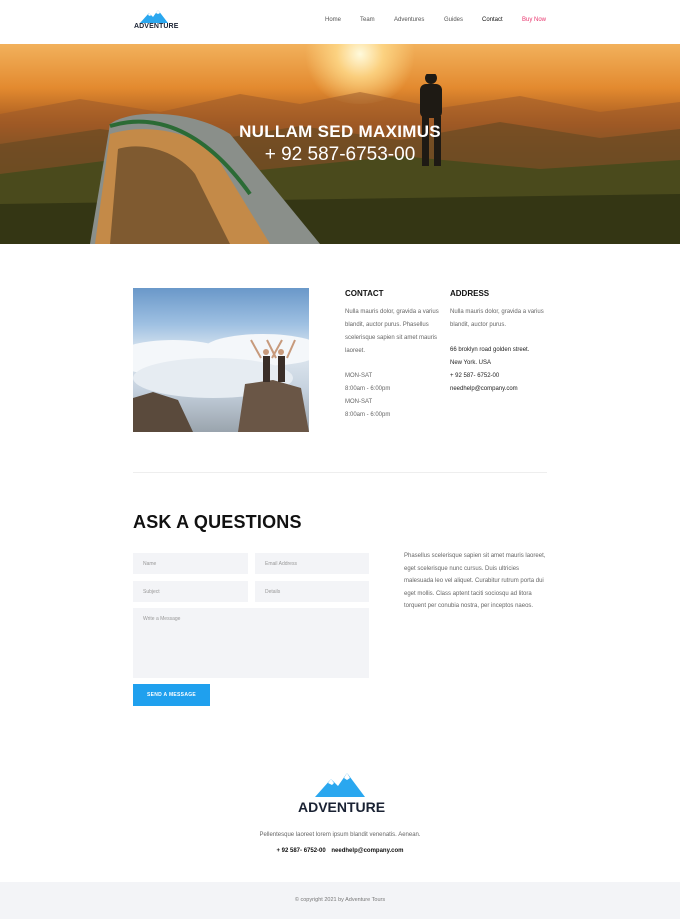 Image resolution: width=680 pixels, height=919 pixels. I want to click on hours-time-1: 8:00am - 6:00pm, so click(368, 389).